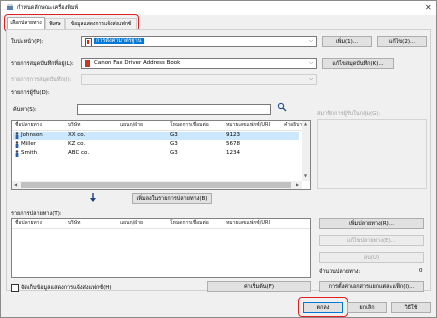 This screenshot has height=318, width=437. Describe the element at coordinates (421, 271) in the screenshot. I see `destination-count-value: 0` at that location.